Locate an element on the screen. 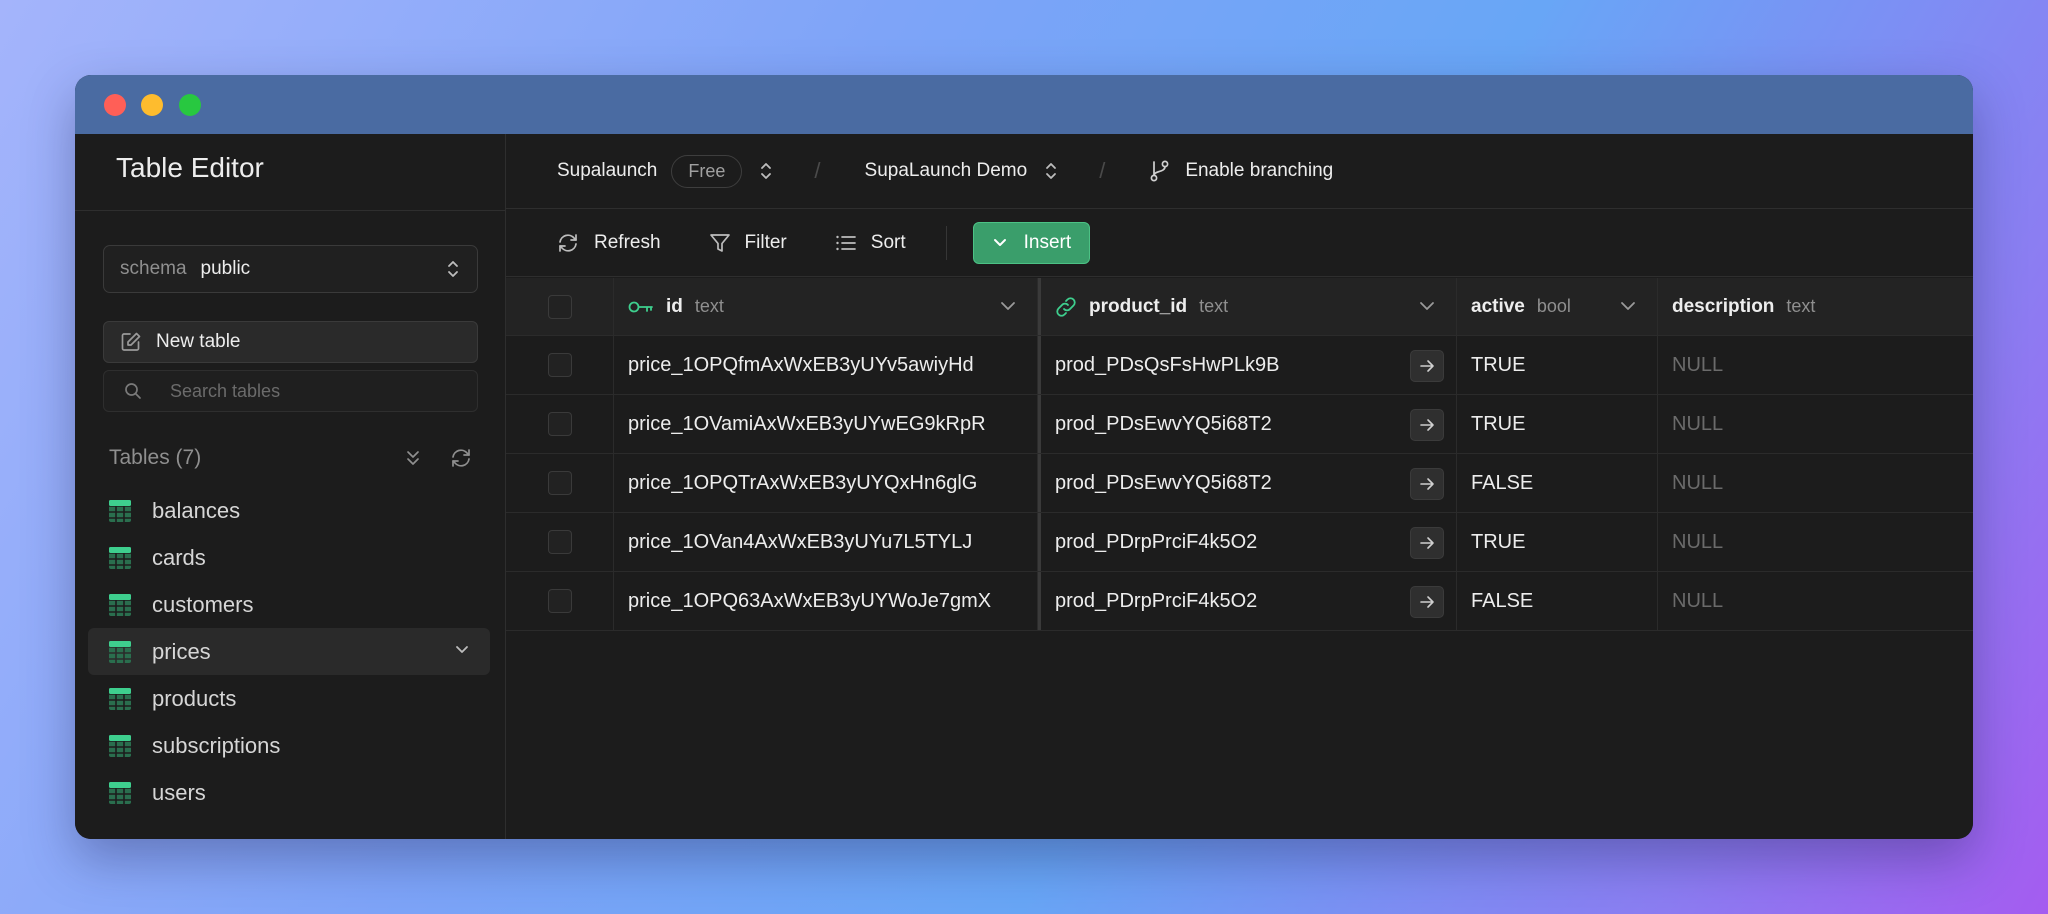 Image resolution: width=2048 pixels, height=914 pixels. schema-select: schema public is located at coordinates (290, 269).